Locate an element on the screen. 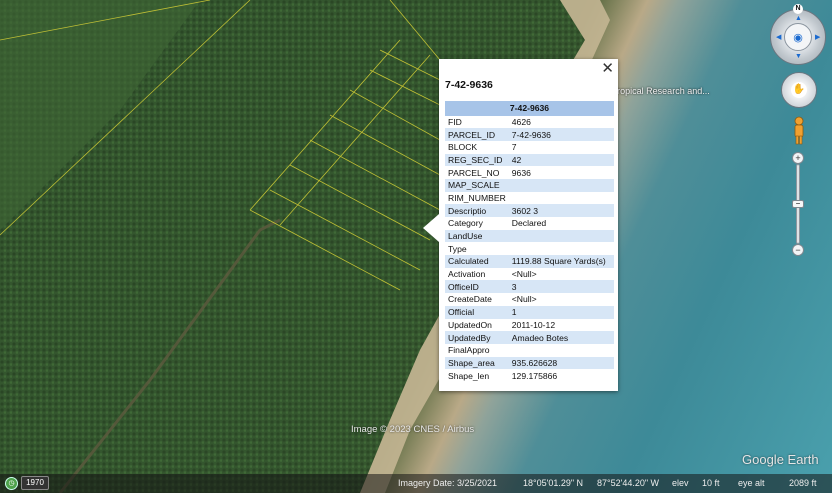 The width and height of the screenshot is (832, 493). attribute-value: 129.175866 is located at coordinates (534, 375).